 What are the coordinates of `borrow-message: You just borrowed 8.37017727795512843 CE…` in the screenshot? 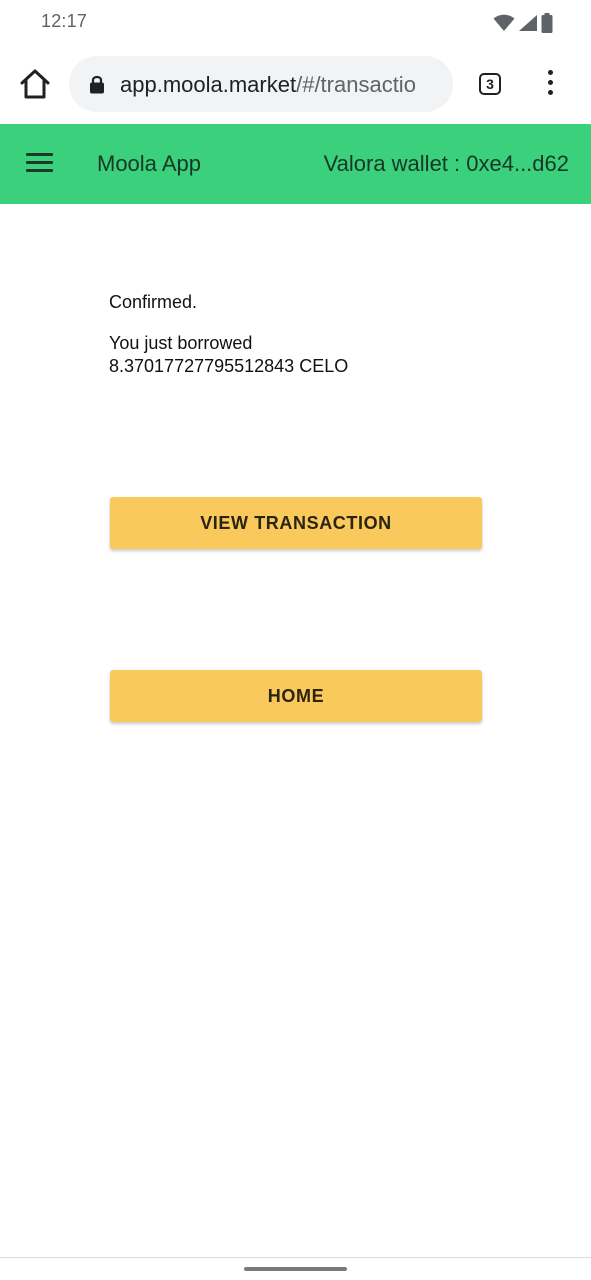 It's located at (228, 355).